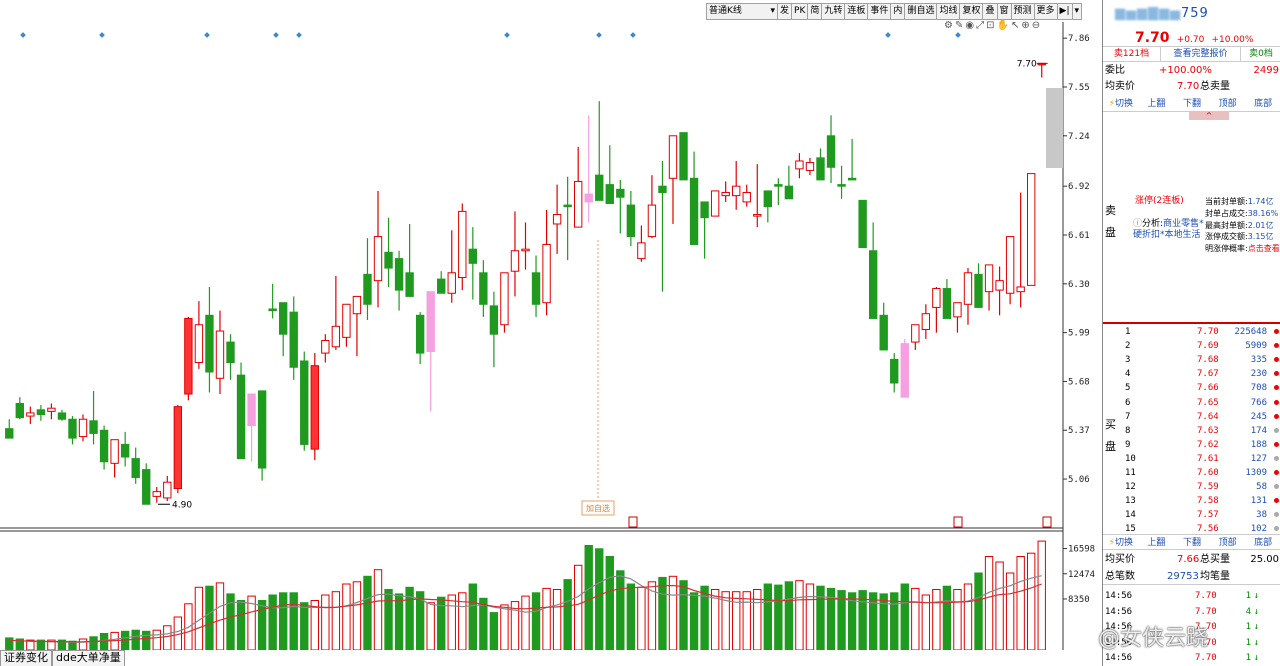 The height and width of the screenshot is (666, 1280). Describe the element at coordinates (1198, 445) in the screenshot. I see `bid-level-row: 9 7.62 188` at that location.